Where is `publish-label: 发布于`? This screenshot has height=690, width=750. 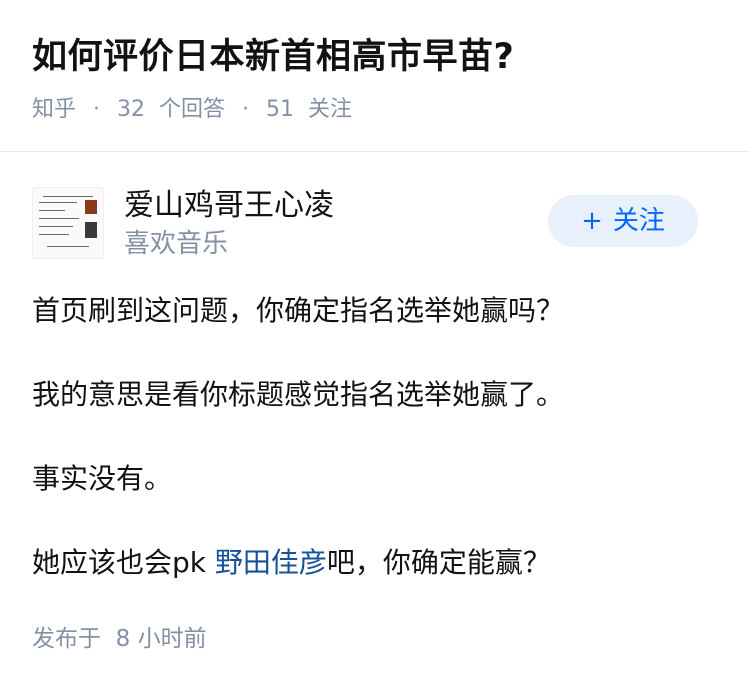
publish-label: 发布于 is located at coordinates (66, 639).